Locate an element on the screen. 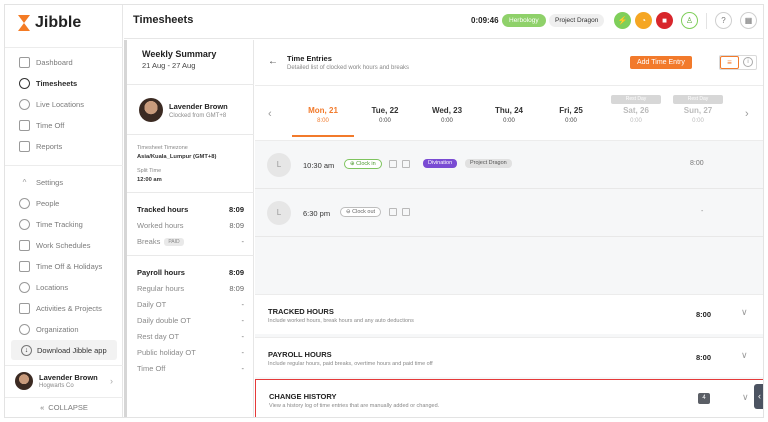  timer-icon: ◔ is located at coordinates (643, 20).